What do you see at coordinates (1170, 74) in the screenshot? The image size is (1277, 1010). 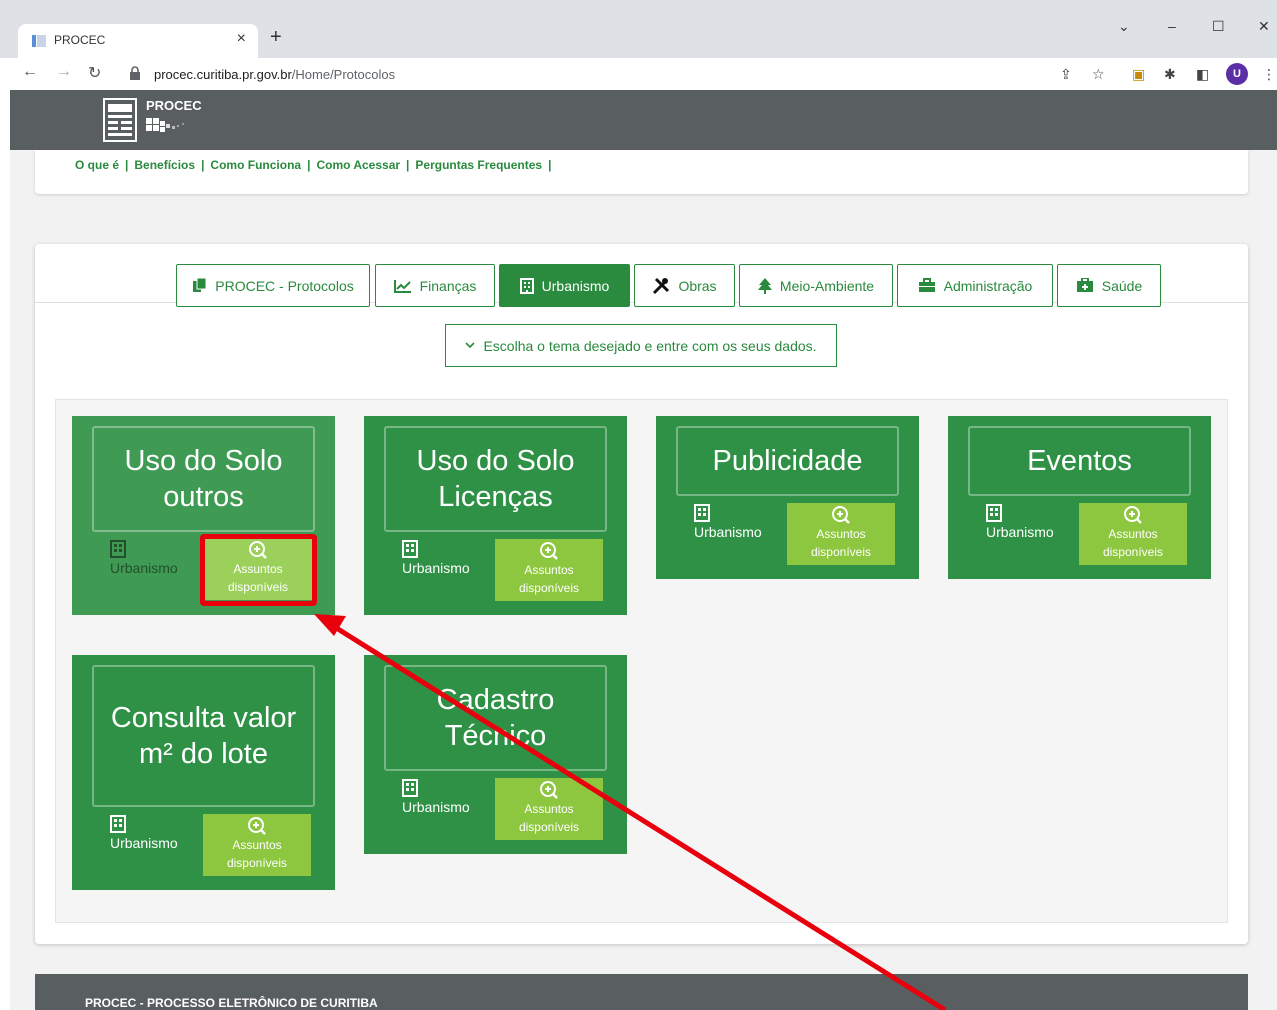 I see `puzzle-extensions-icon: ✱` at bounding box center [1170, 74].